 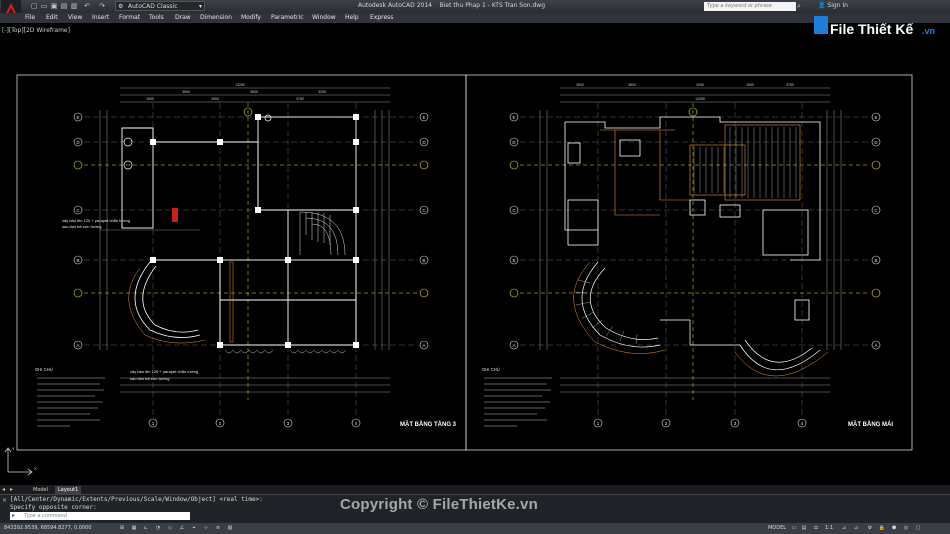 I want to click on left-note-1b: sau làm bả sơn tường, so click(x=82, y=226).